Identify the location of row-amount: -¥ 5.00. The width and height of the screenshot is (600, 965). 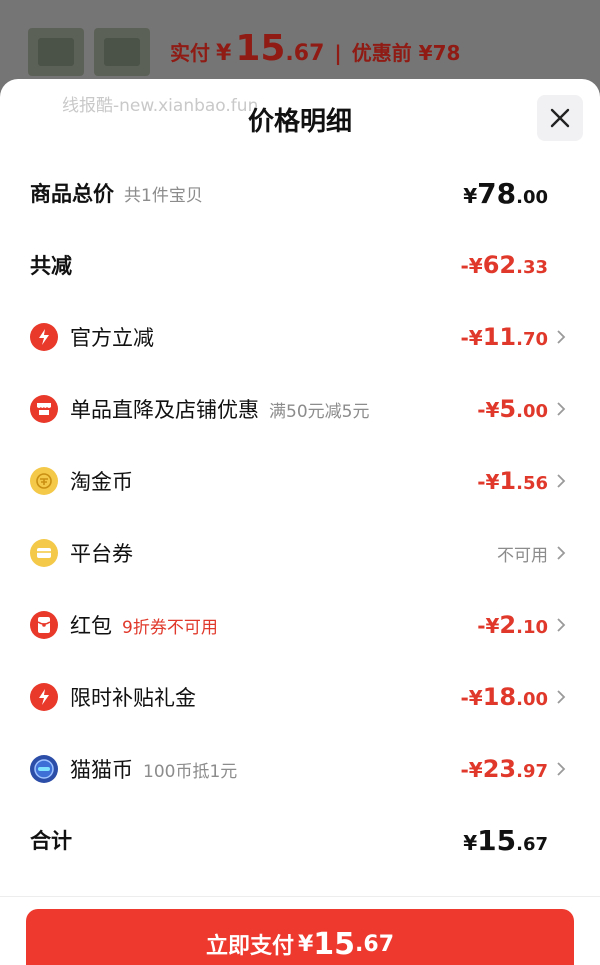
(512, 409).